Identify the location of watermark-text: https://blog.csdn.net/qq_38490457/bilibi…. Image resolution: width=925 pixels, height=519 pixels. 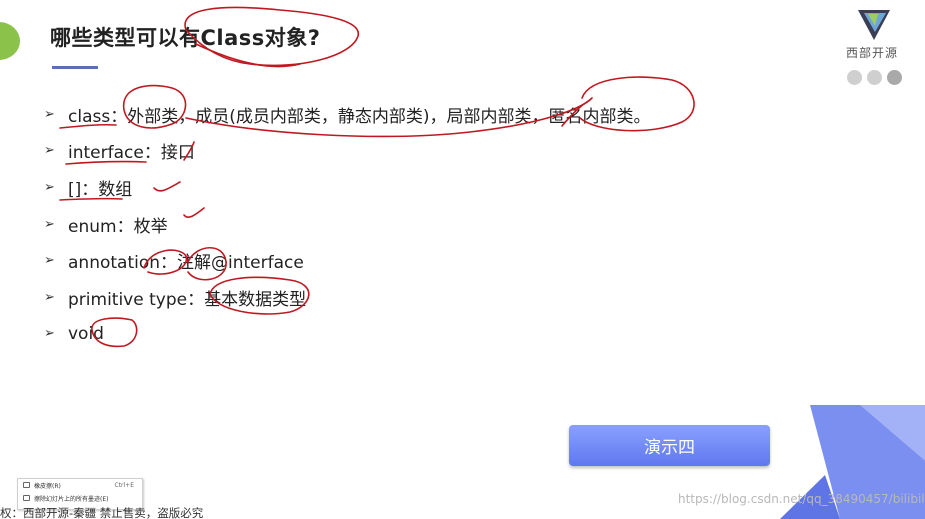
(801, 499).